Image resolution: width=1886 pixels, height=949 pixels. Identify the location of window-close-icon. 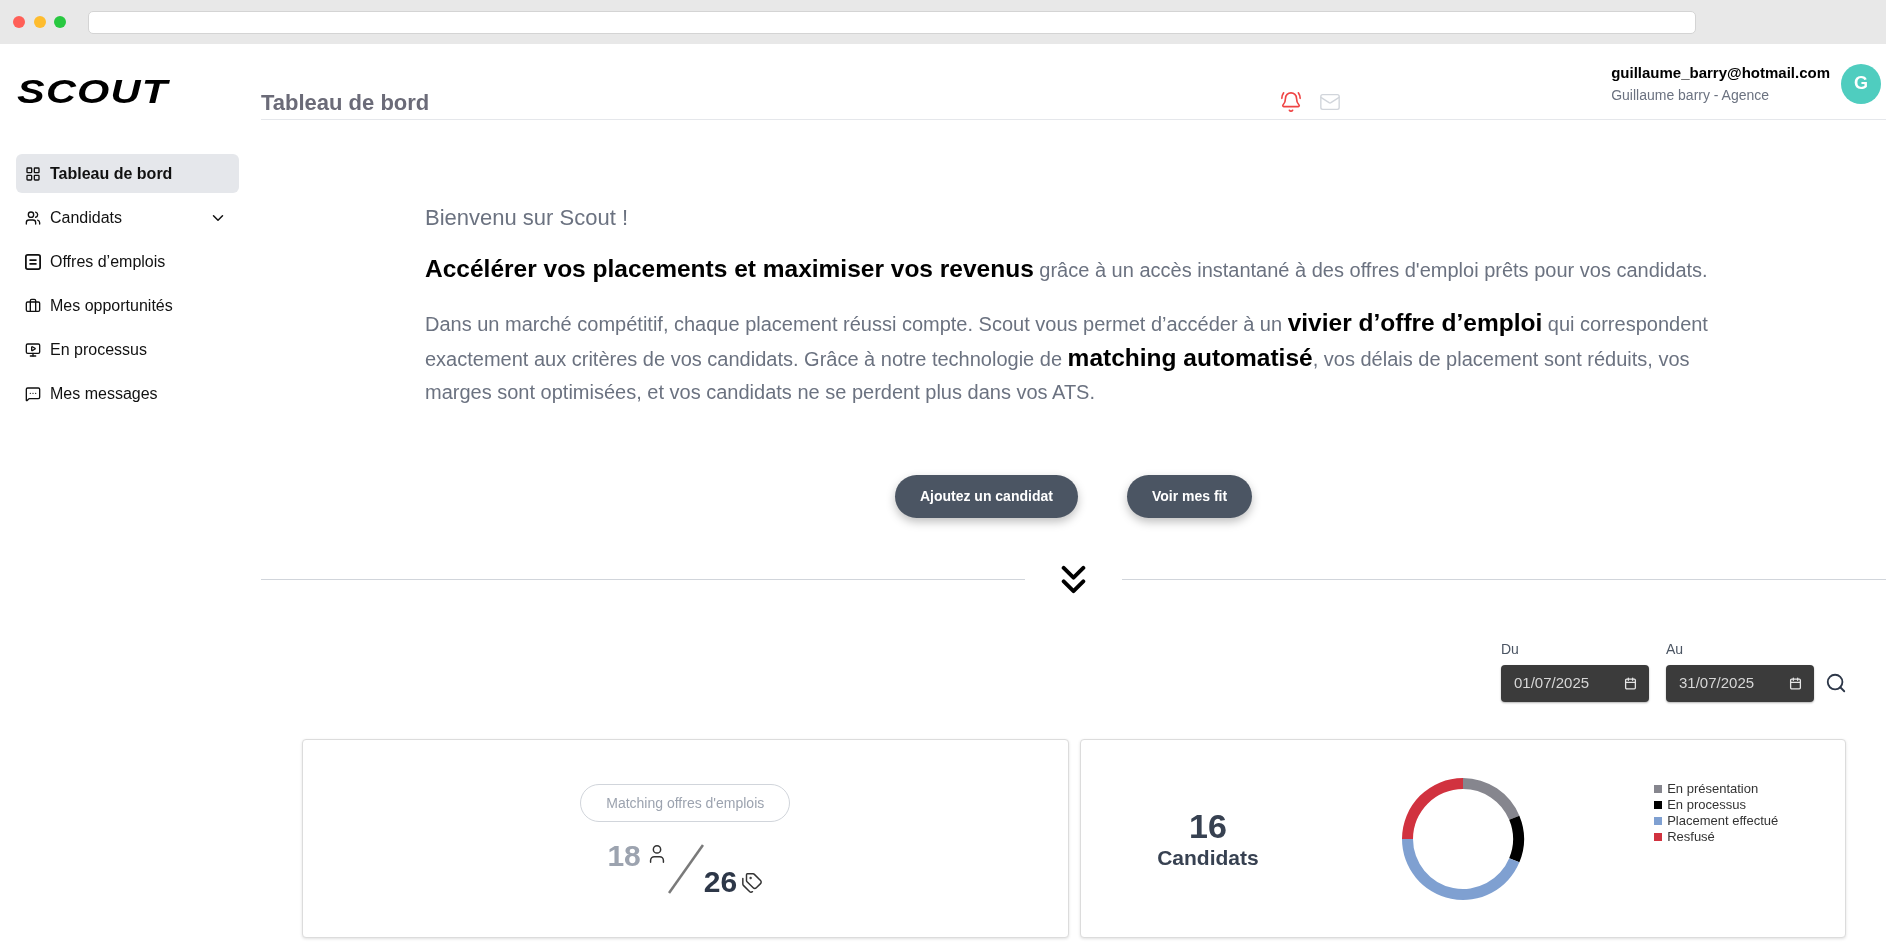
(19, 22).